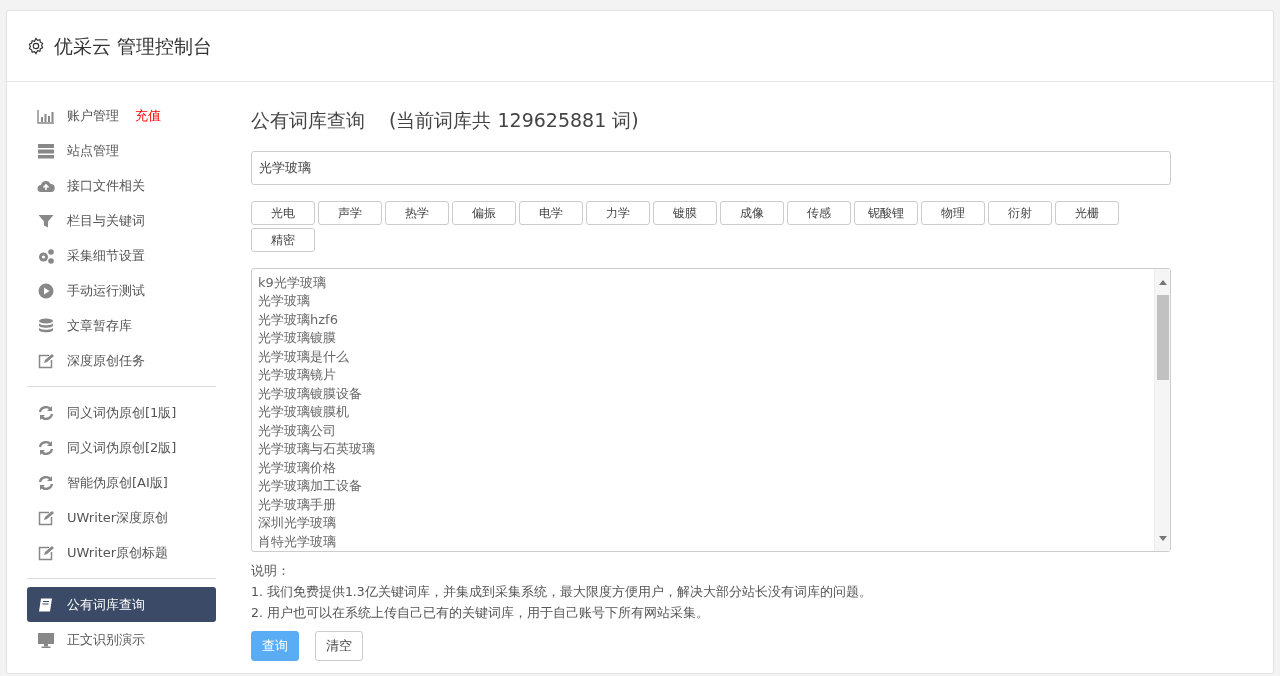  What do you see at coordinates (121, 517) in the screenshot?
I see `sidebar-item: UWriter深度原创` at bounding box center [121, 517].